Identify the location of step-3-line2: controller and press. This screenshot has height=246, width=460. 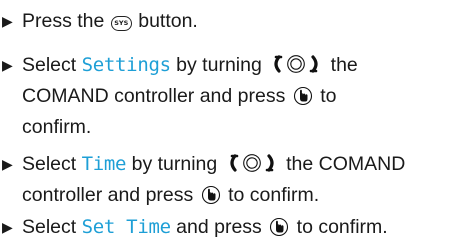
(108, 195).